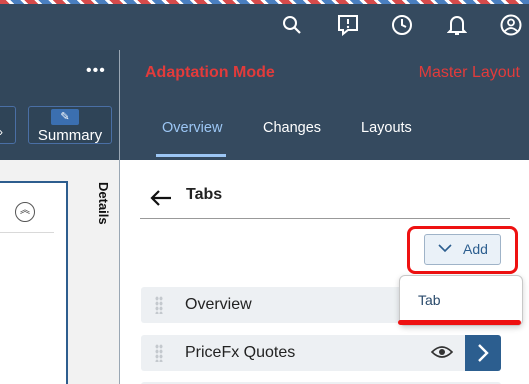  Describe the element at coordinates (204, 194) in the screenshot. I see `section-title: Tabs` at that location.